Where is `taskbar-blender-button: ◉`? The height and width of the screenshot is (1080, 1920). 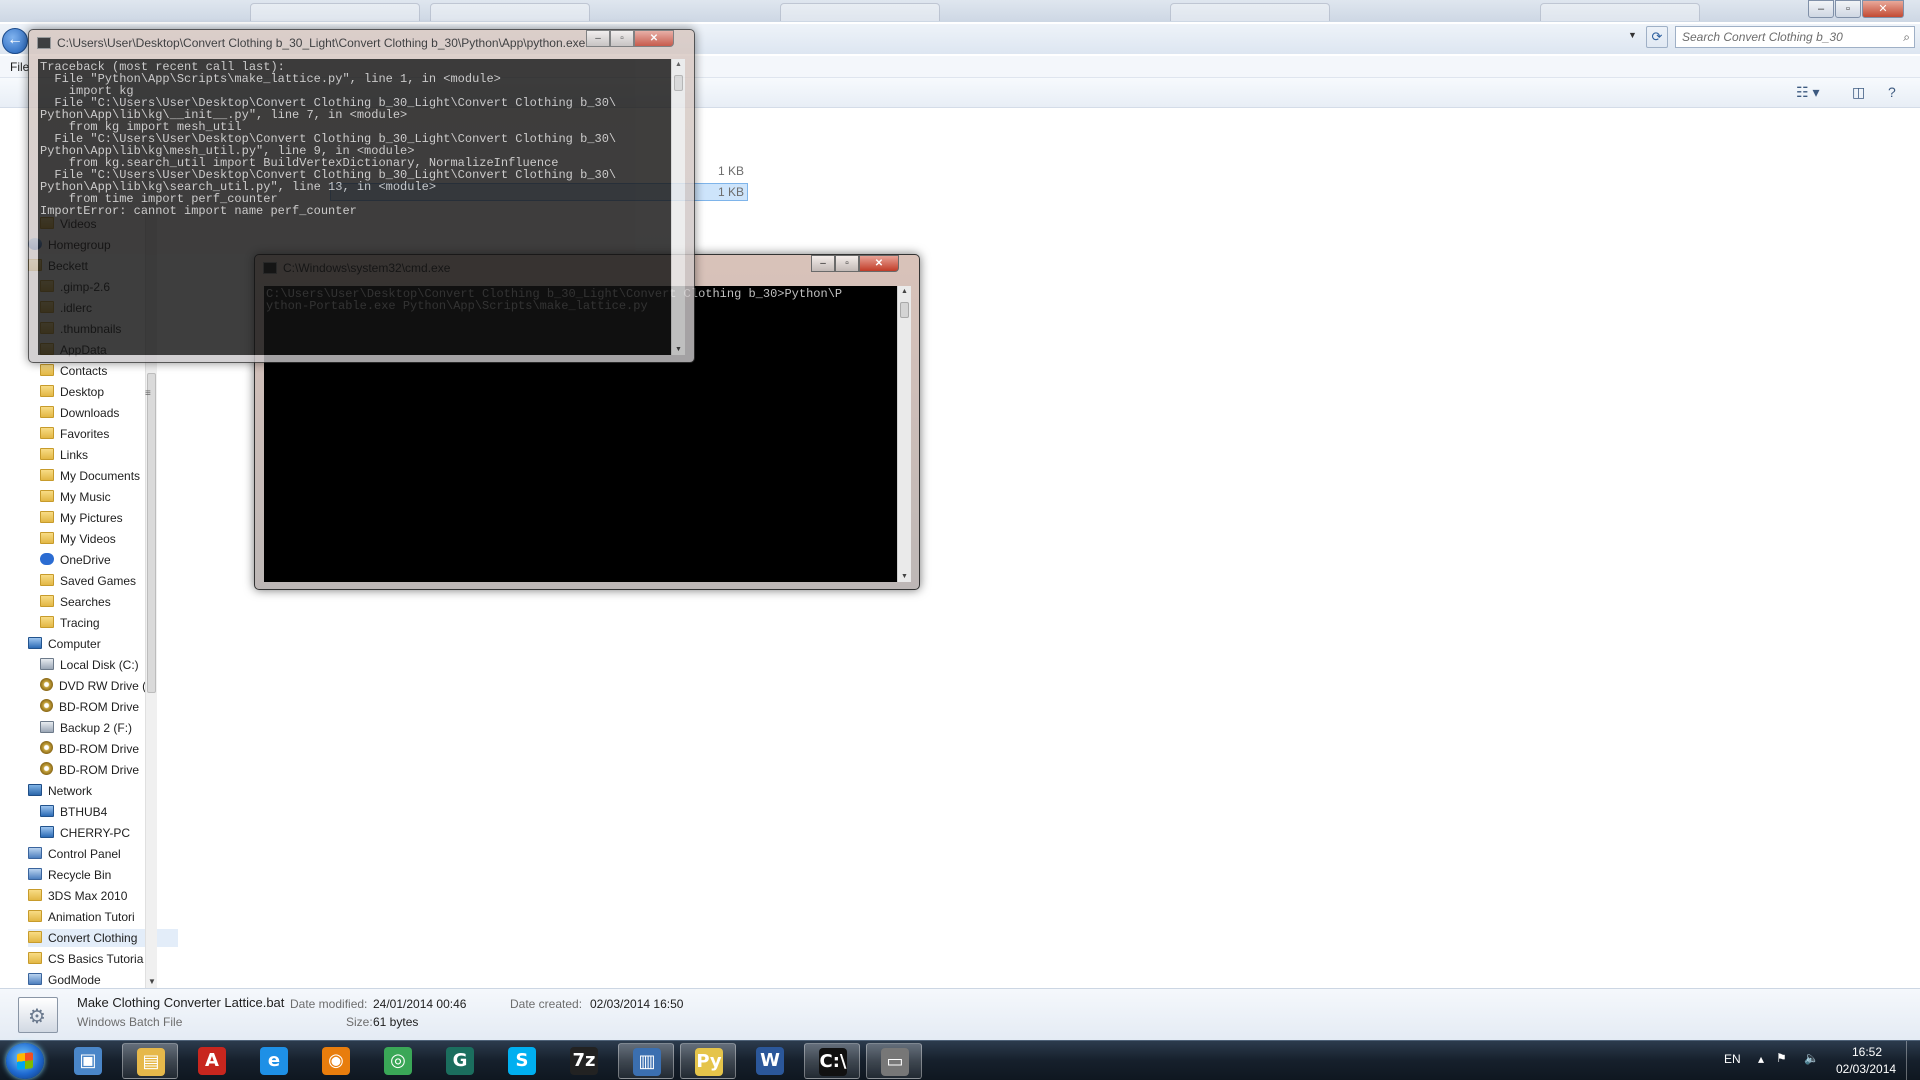
taskbar-blender-button: ◉ is located at coordinates (336, 1061).